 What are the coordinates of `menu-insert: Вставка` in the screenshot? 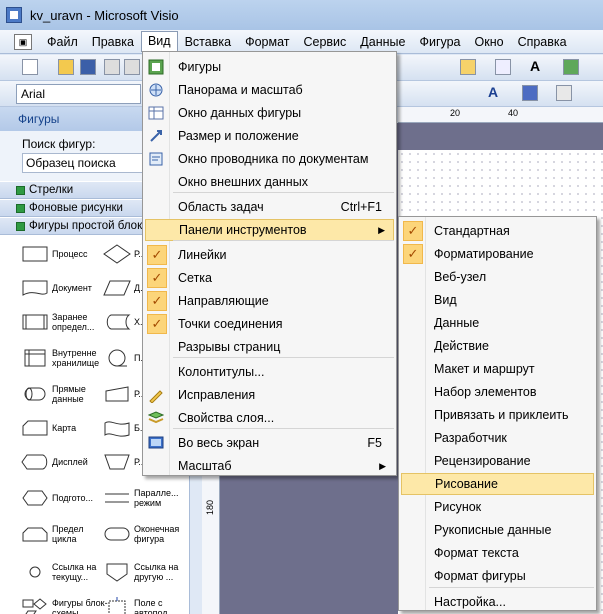 It's located at (208, 42).